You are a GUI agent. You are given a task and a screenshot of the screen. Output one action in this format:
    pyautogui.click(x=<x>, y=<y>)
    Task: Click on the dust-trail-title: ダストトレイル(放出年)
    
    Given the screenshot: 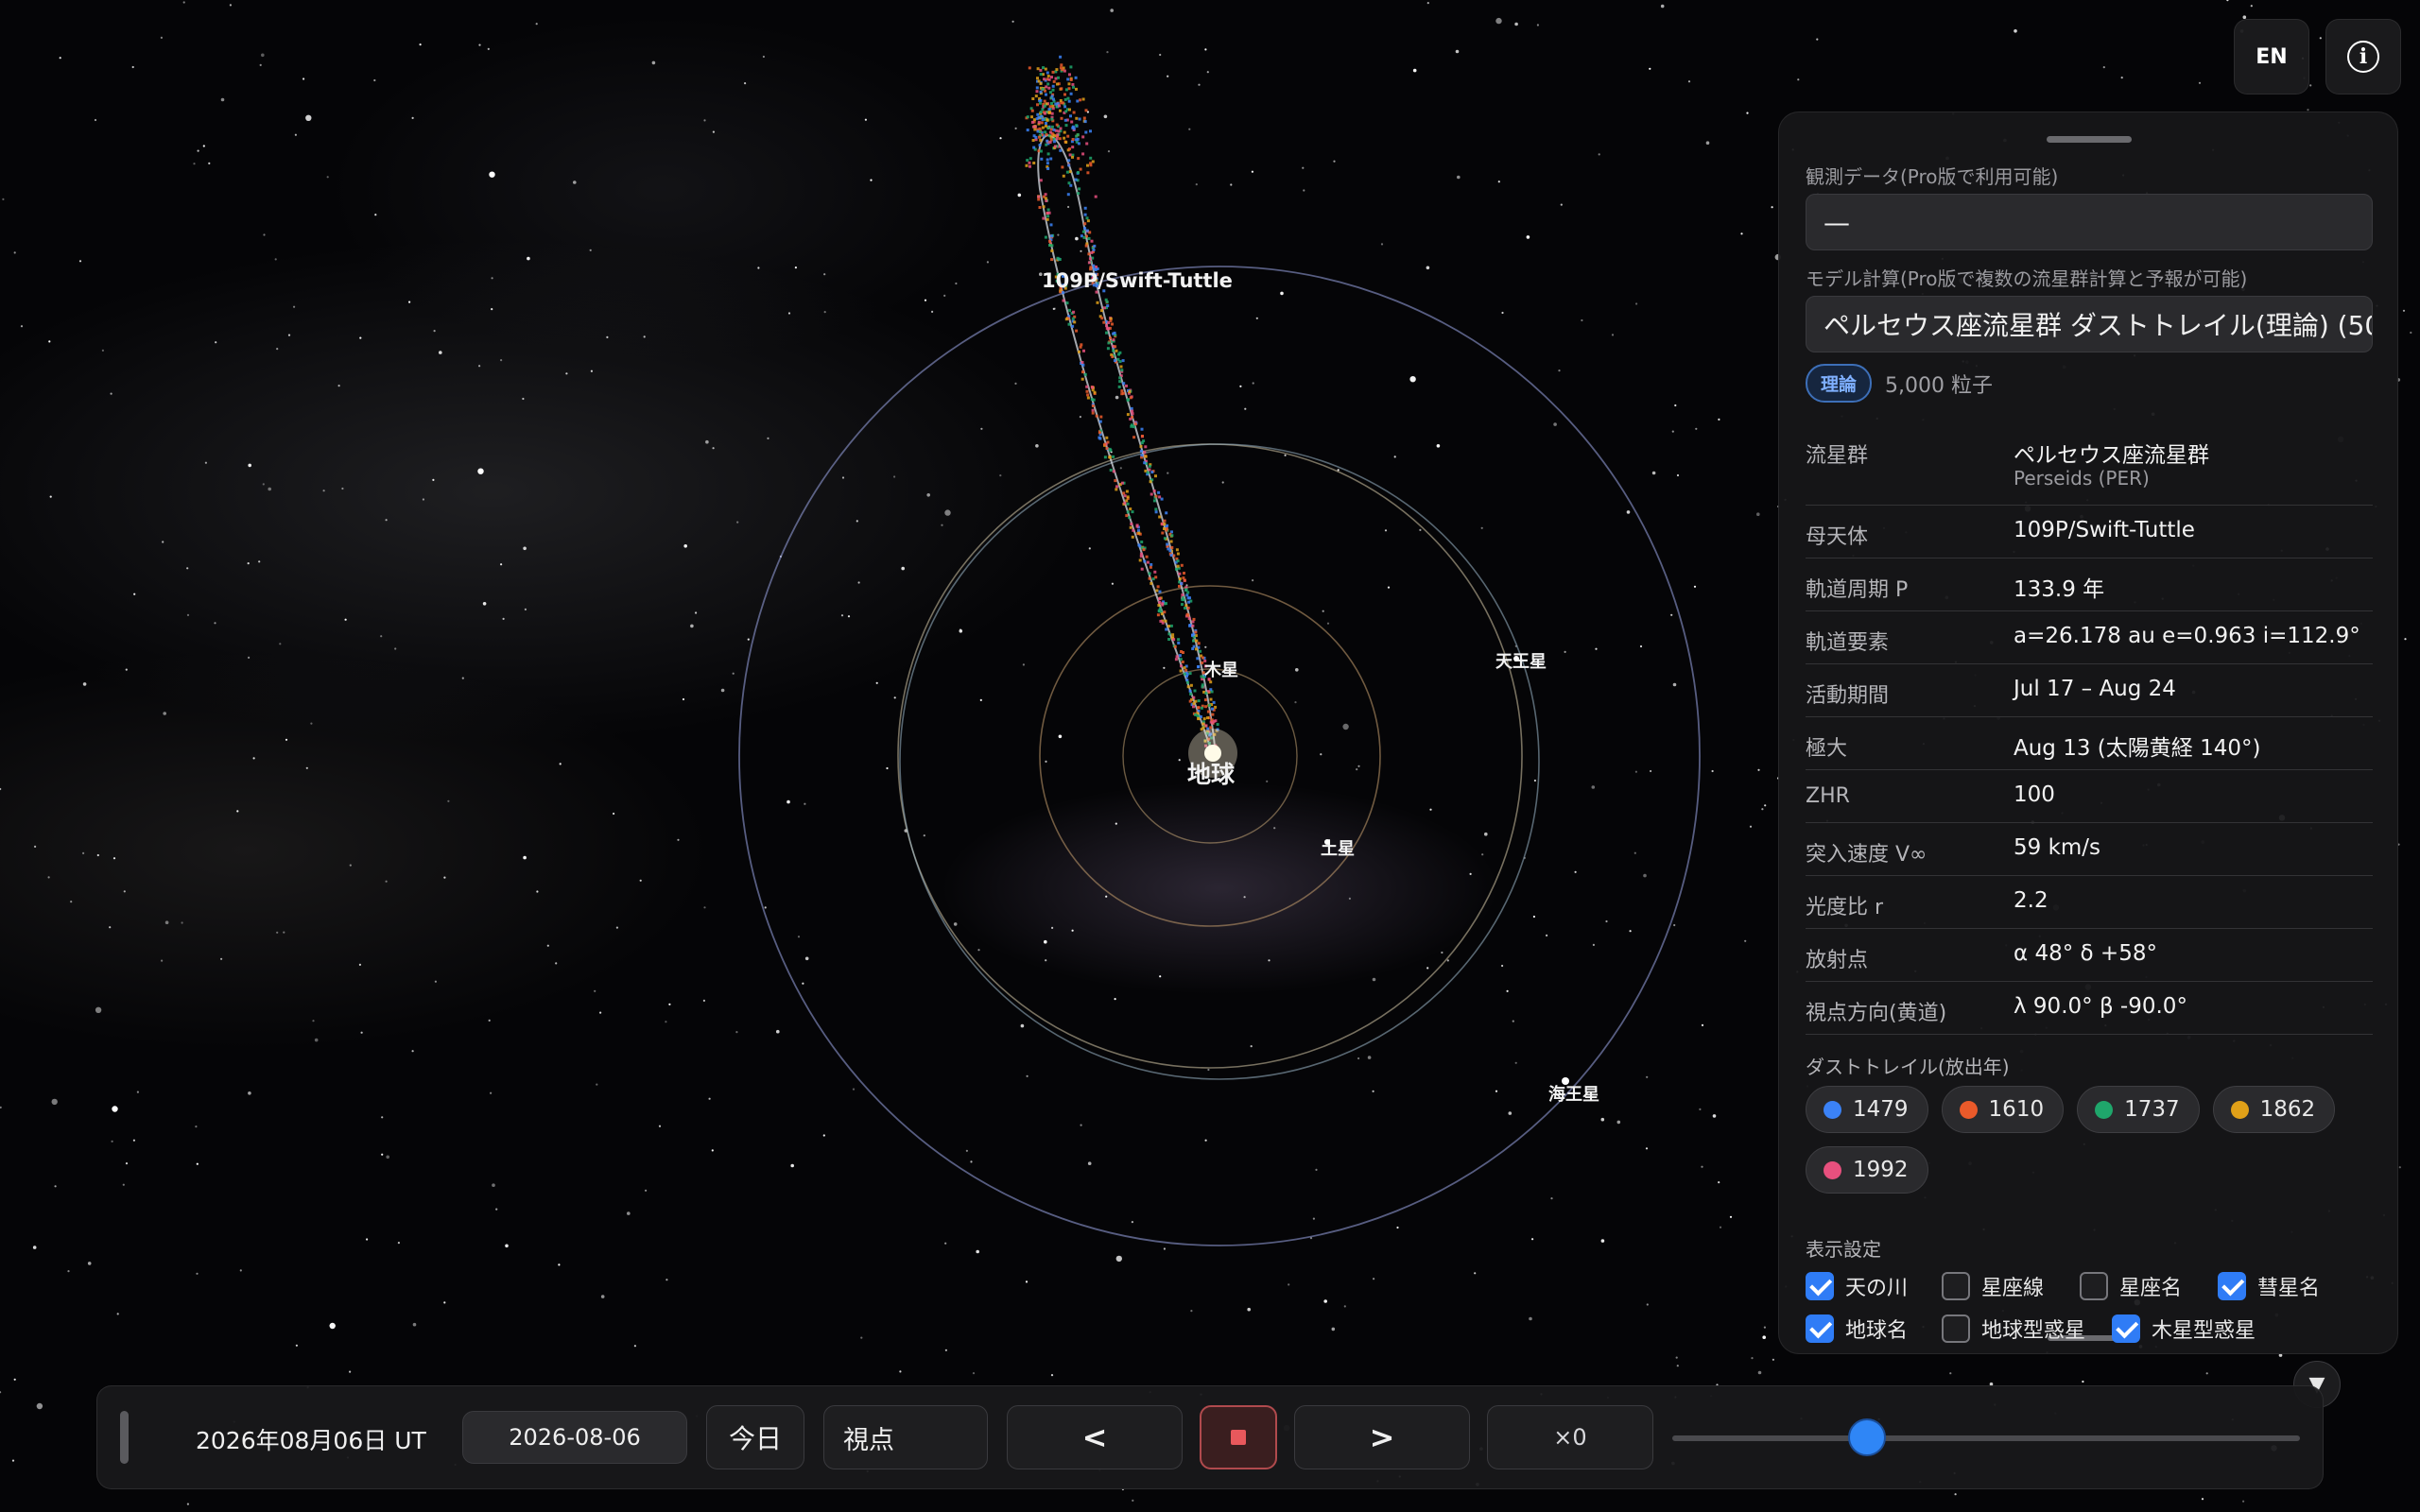 What is the action you would take?
    pyautogui.click(x=1908, y=1067)
    